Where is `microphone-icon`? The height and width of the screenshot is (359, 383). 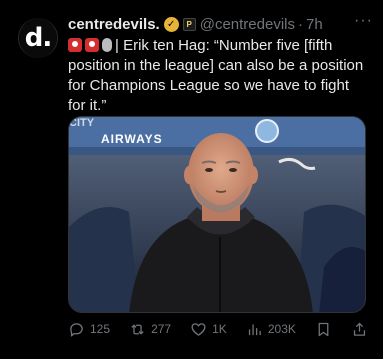 microphone-icon is located at coordinates (107, 45).